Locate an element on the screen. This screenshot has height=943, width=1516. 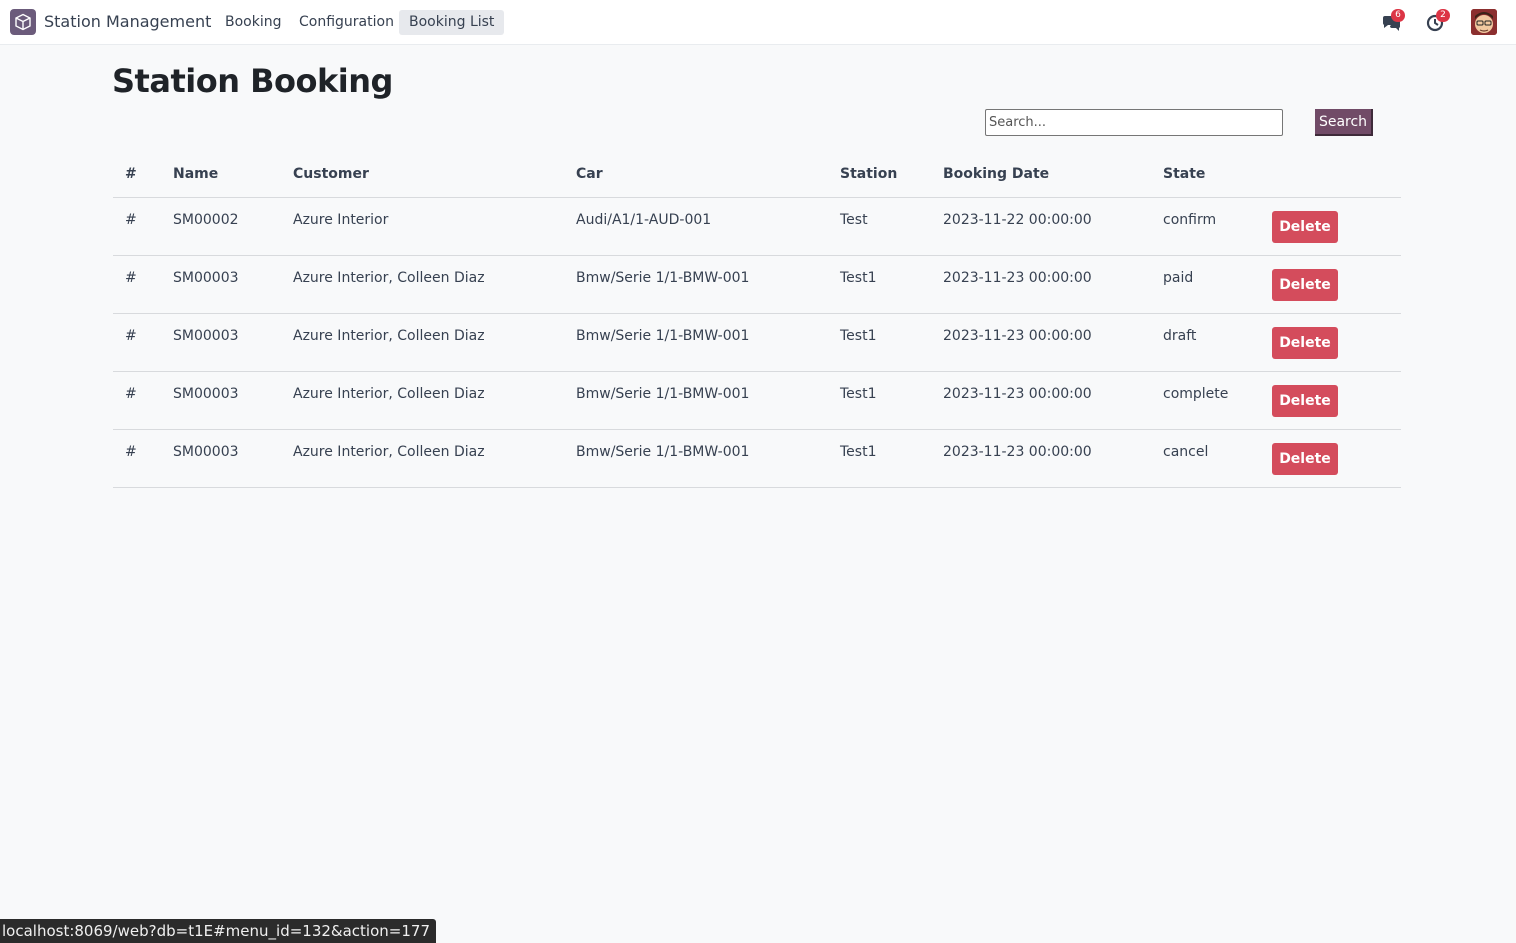
row-state: confirm is located at coordinates (1211, 226).